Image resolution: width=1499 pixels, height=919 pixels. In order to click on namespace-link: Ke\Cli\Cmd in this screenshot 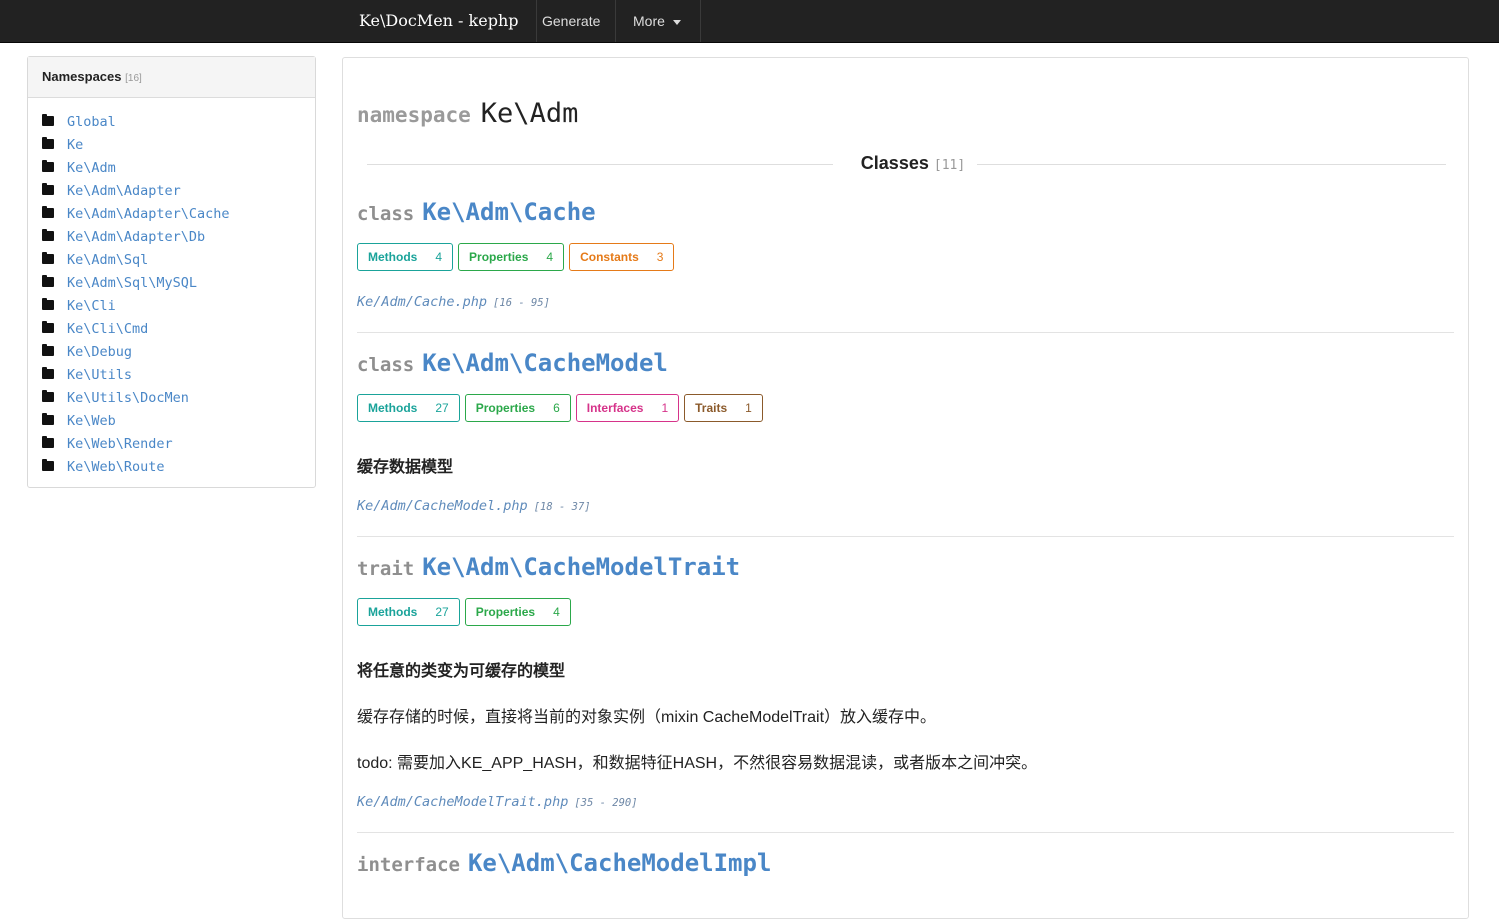, I will do `click(107, 329)`.